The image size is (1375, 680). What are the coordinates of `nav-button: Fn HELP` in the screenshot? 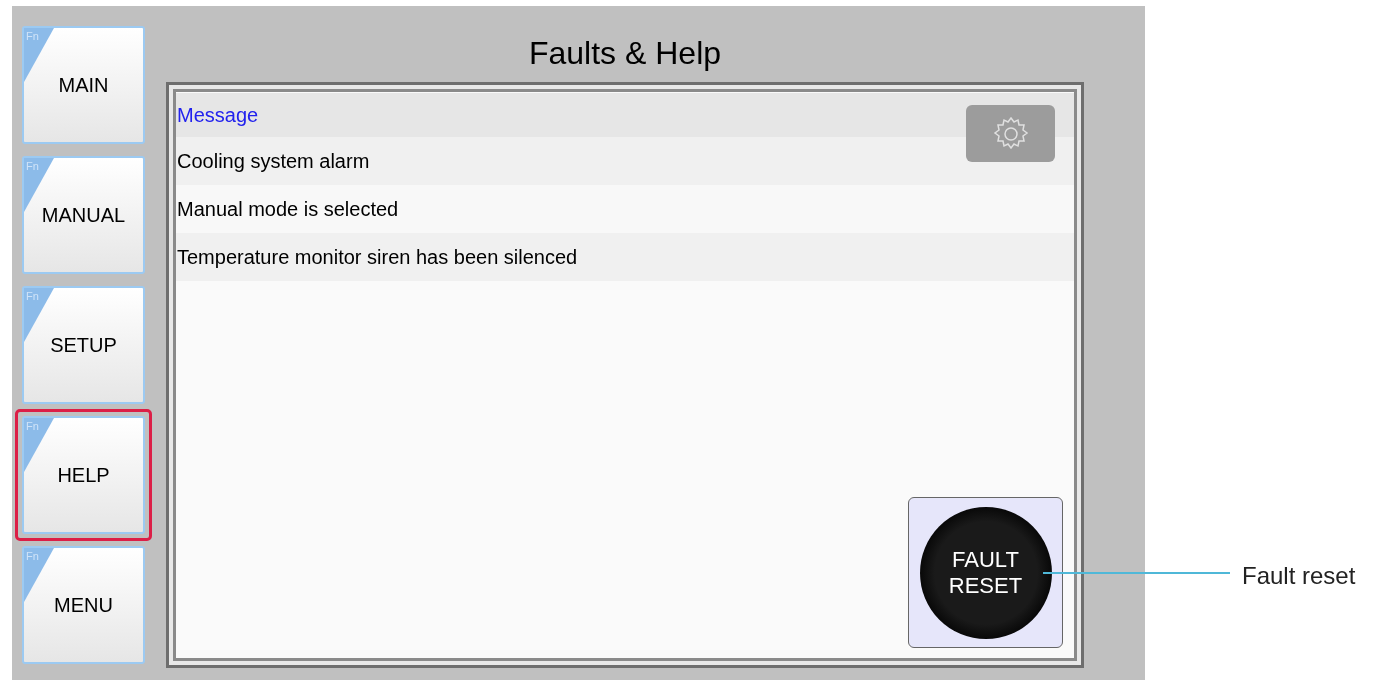 It's located at (83, 475).